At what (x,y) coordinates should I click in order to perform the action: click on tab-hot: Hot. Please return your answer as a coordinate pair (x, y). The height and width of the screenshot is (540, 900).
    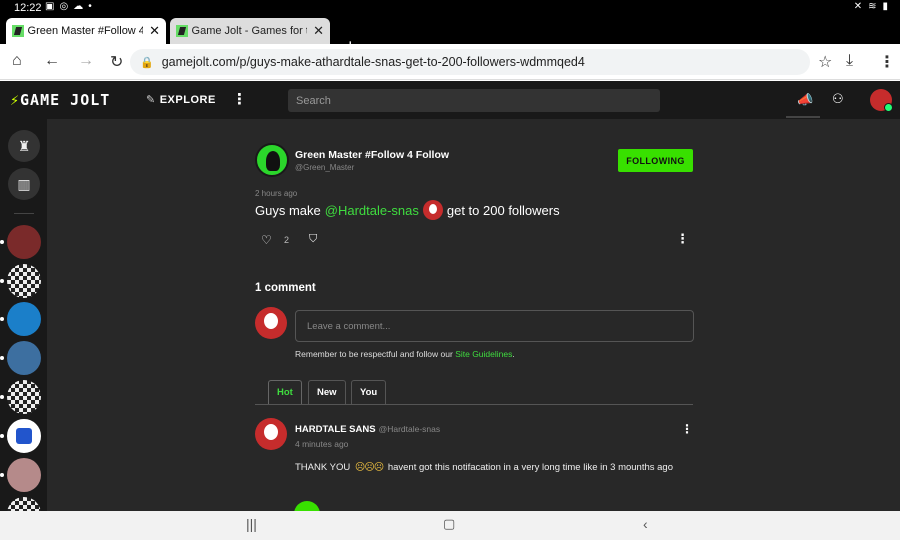
    Looking at the image, I should click on (285, 392).